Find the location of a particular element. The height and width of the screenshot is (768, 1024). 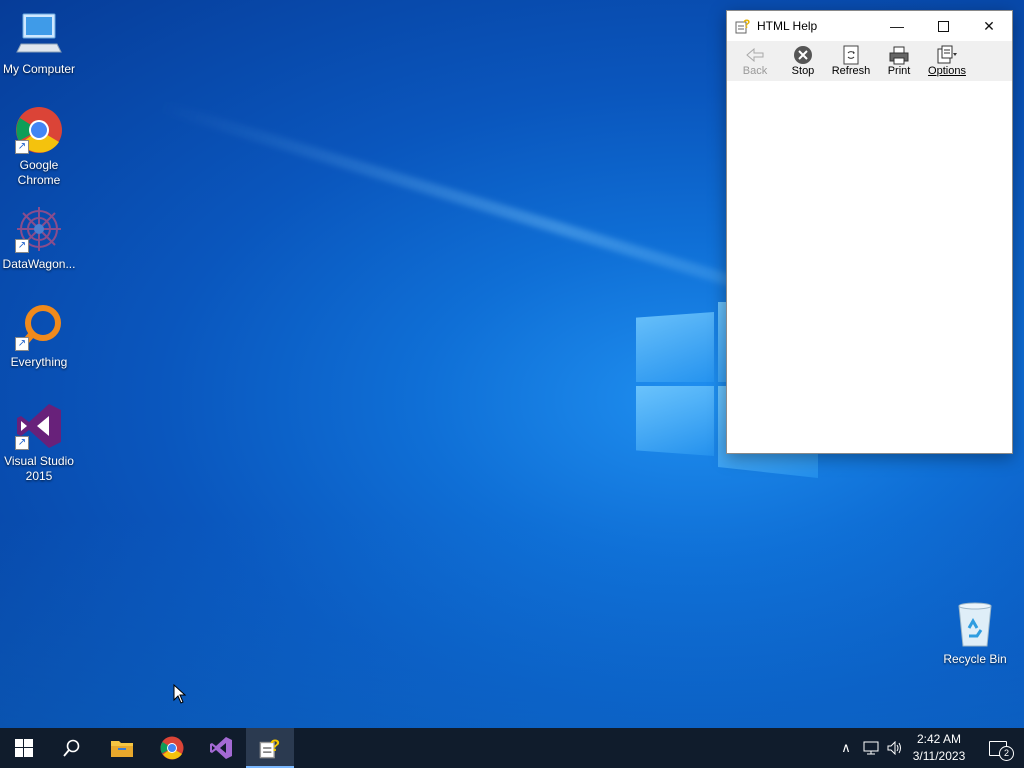

volume-button is located at coordinates (895, 748).